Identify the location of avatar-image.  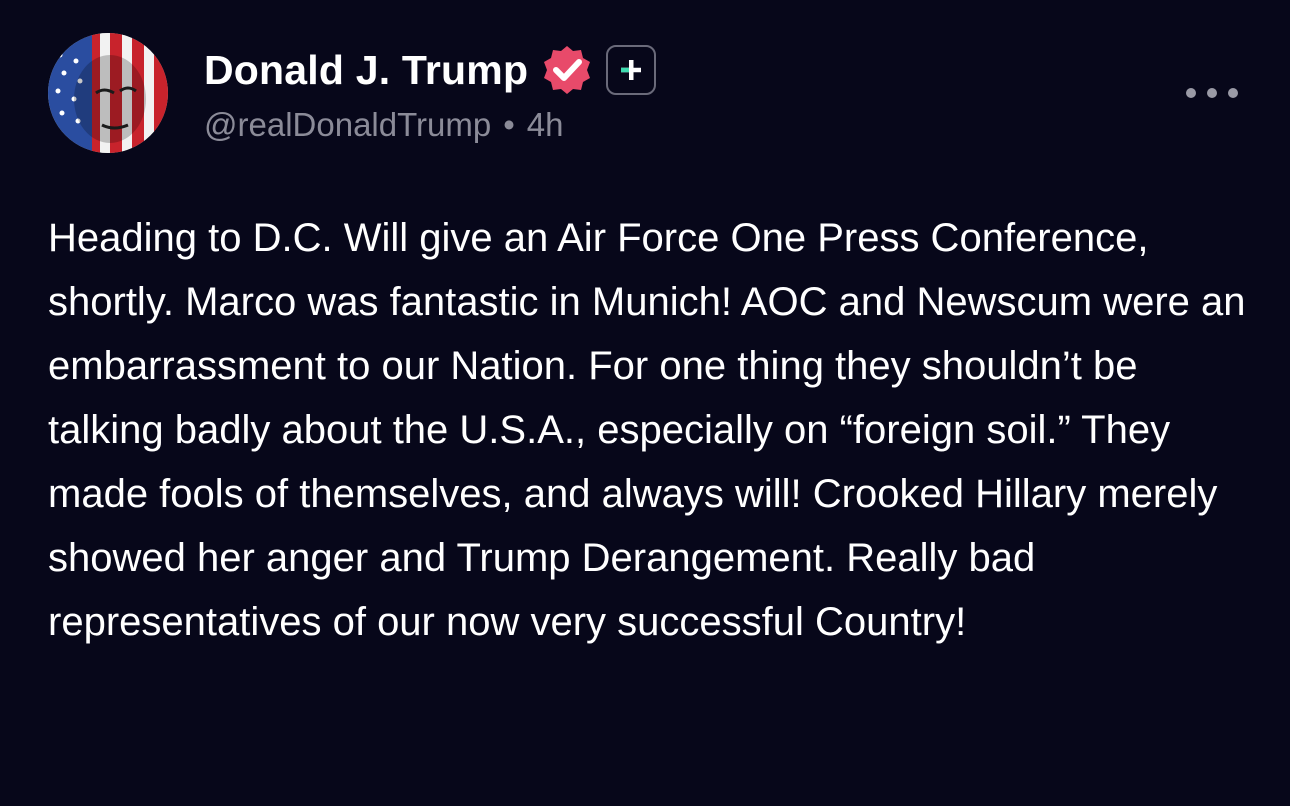
(108, 93).